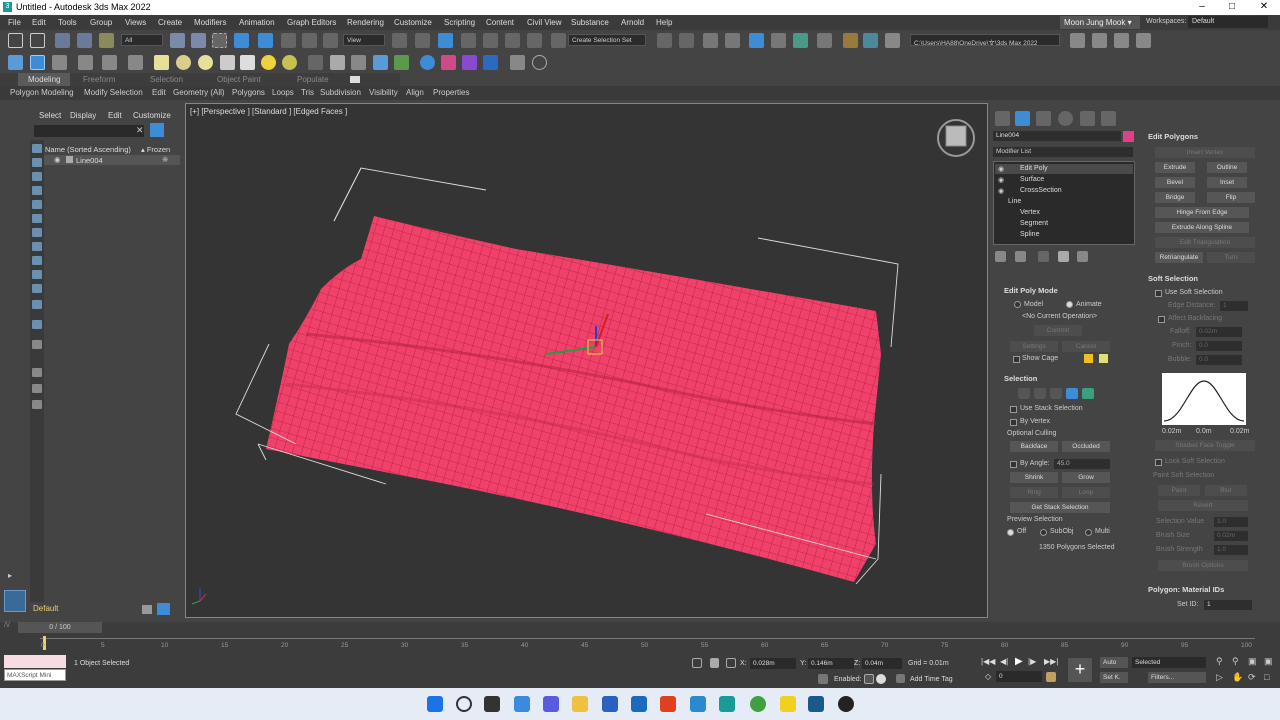 The width and height of the screenshot is (1280, 720). Describe the element at coordinates (1032, 179) in the screenshot. I see `stack-surface: Surface` at that location.